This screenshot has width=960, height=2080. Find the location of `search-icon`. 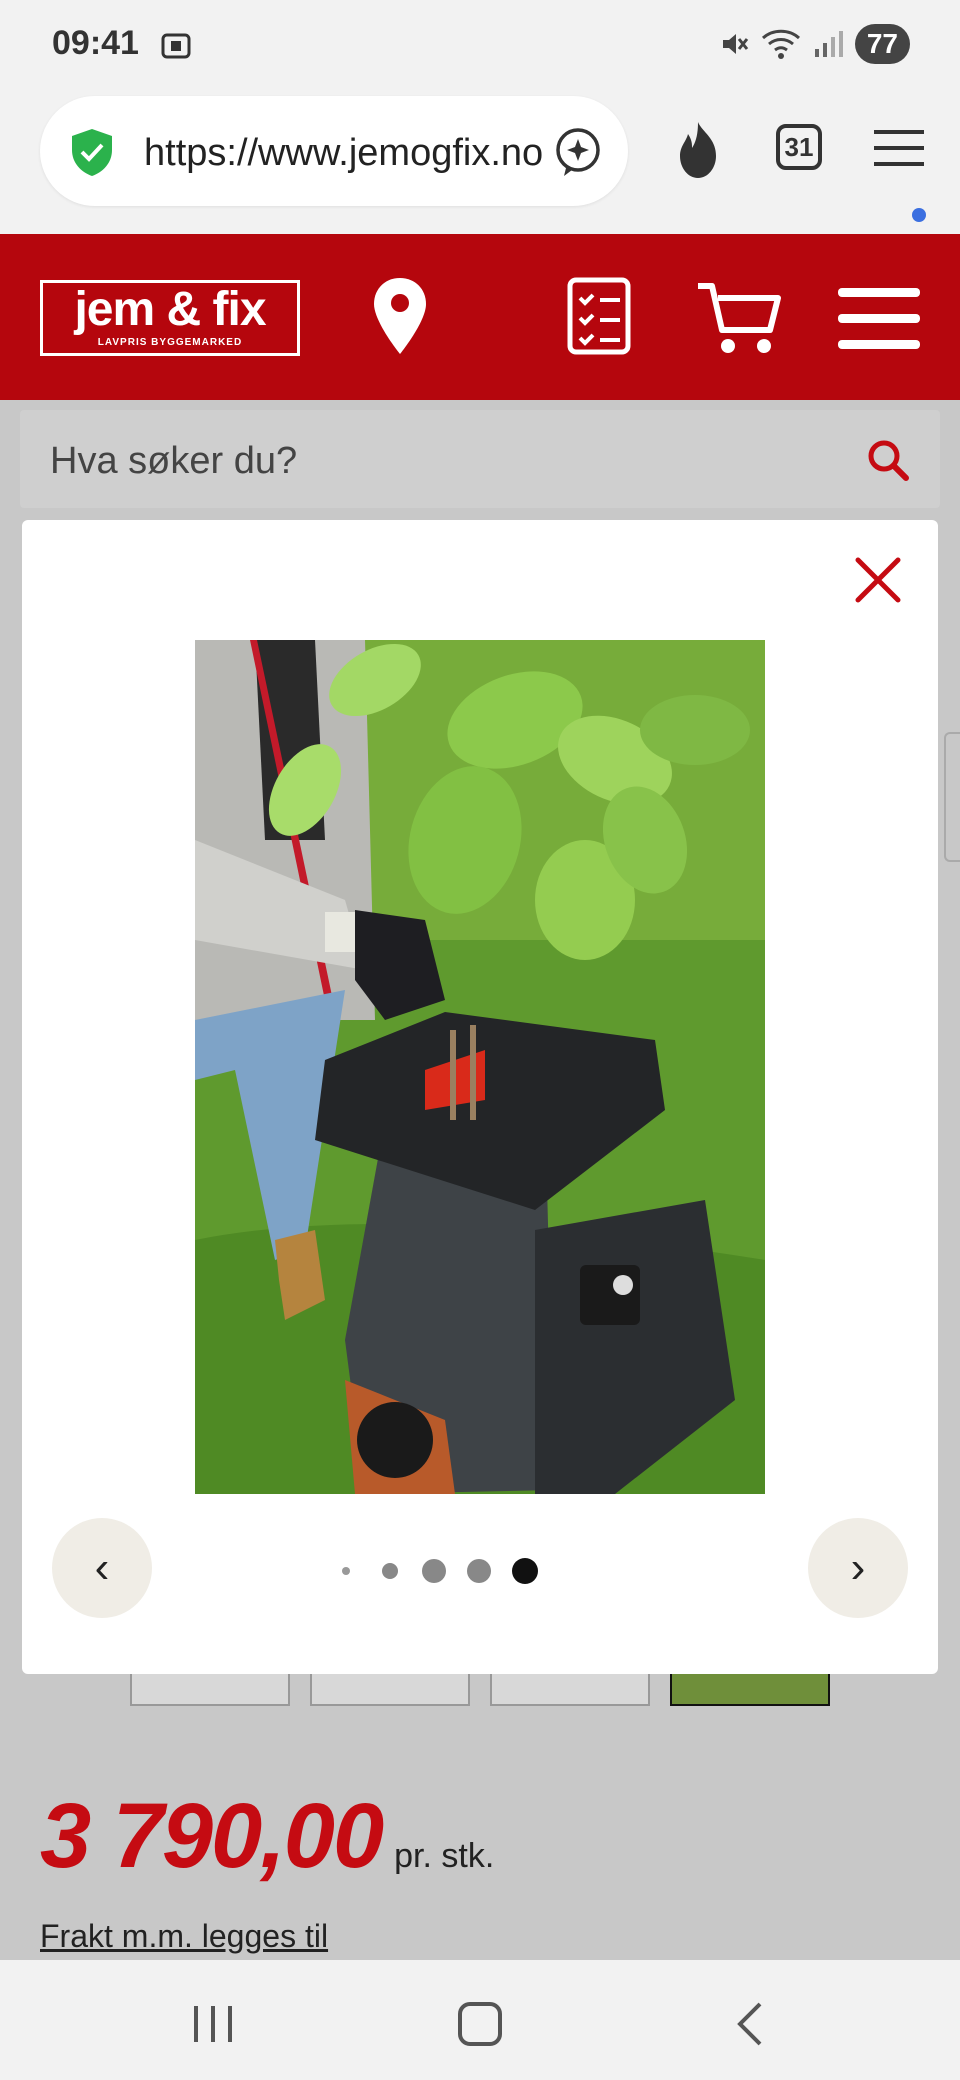

search-icon is located at coordinates (888, 460).